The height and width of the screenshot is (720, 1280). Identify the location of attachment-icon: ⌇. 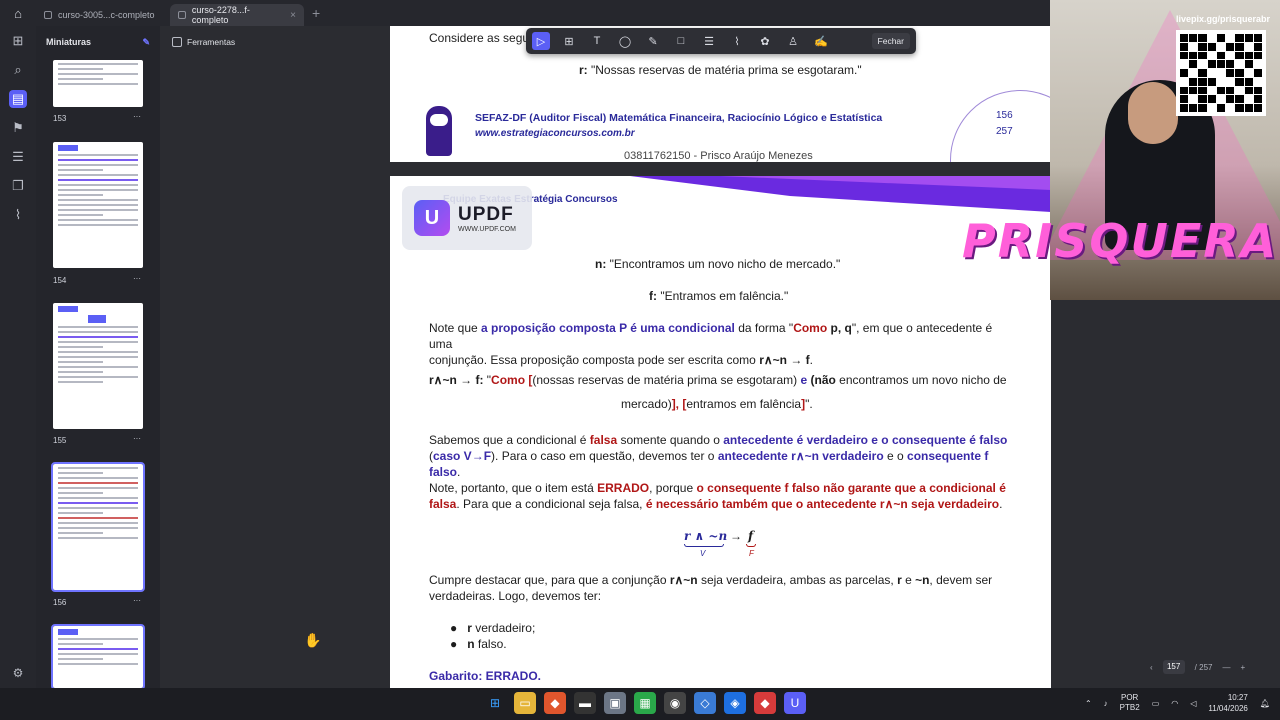
(18, 214).